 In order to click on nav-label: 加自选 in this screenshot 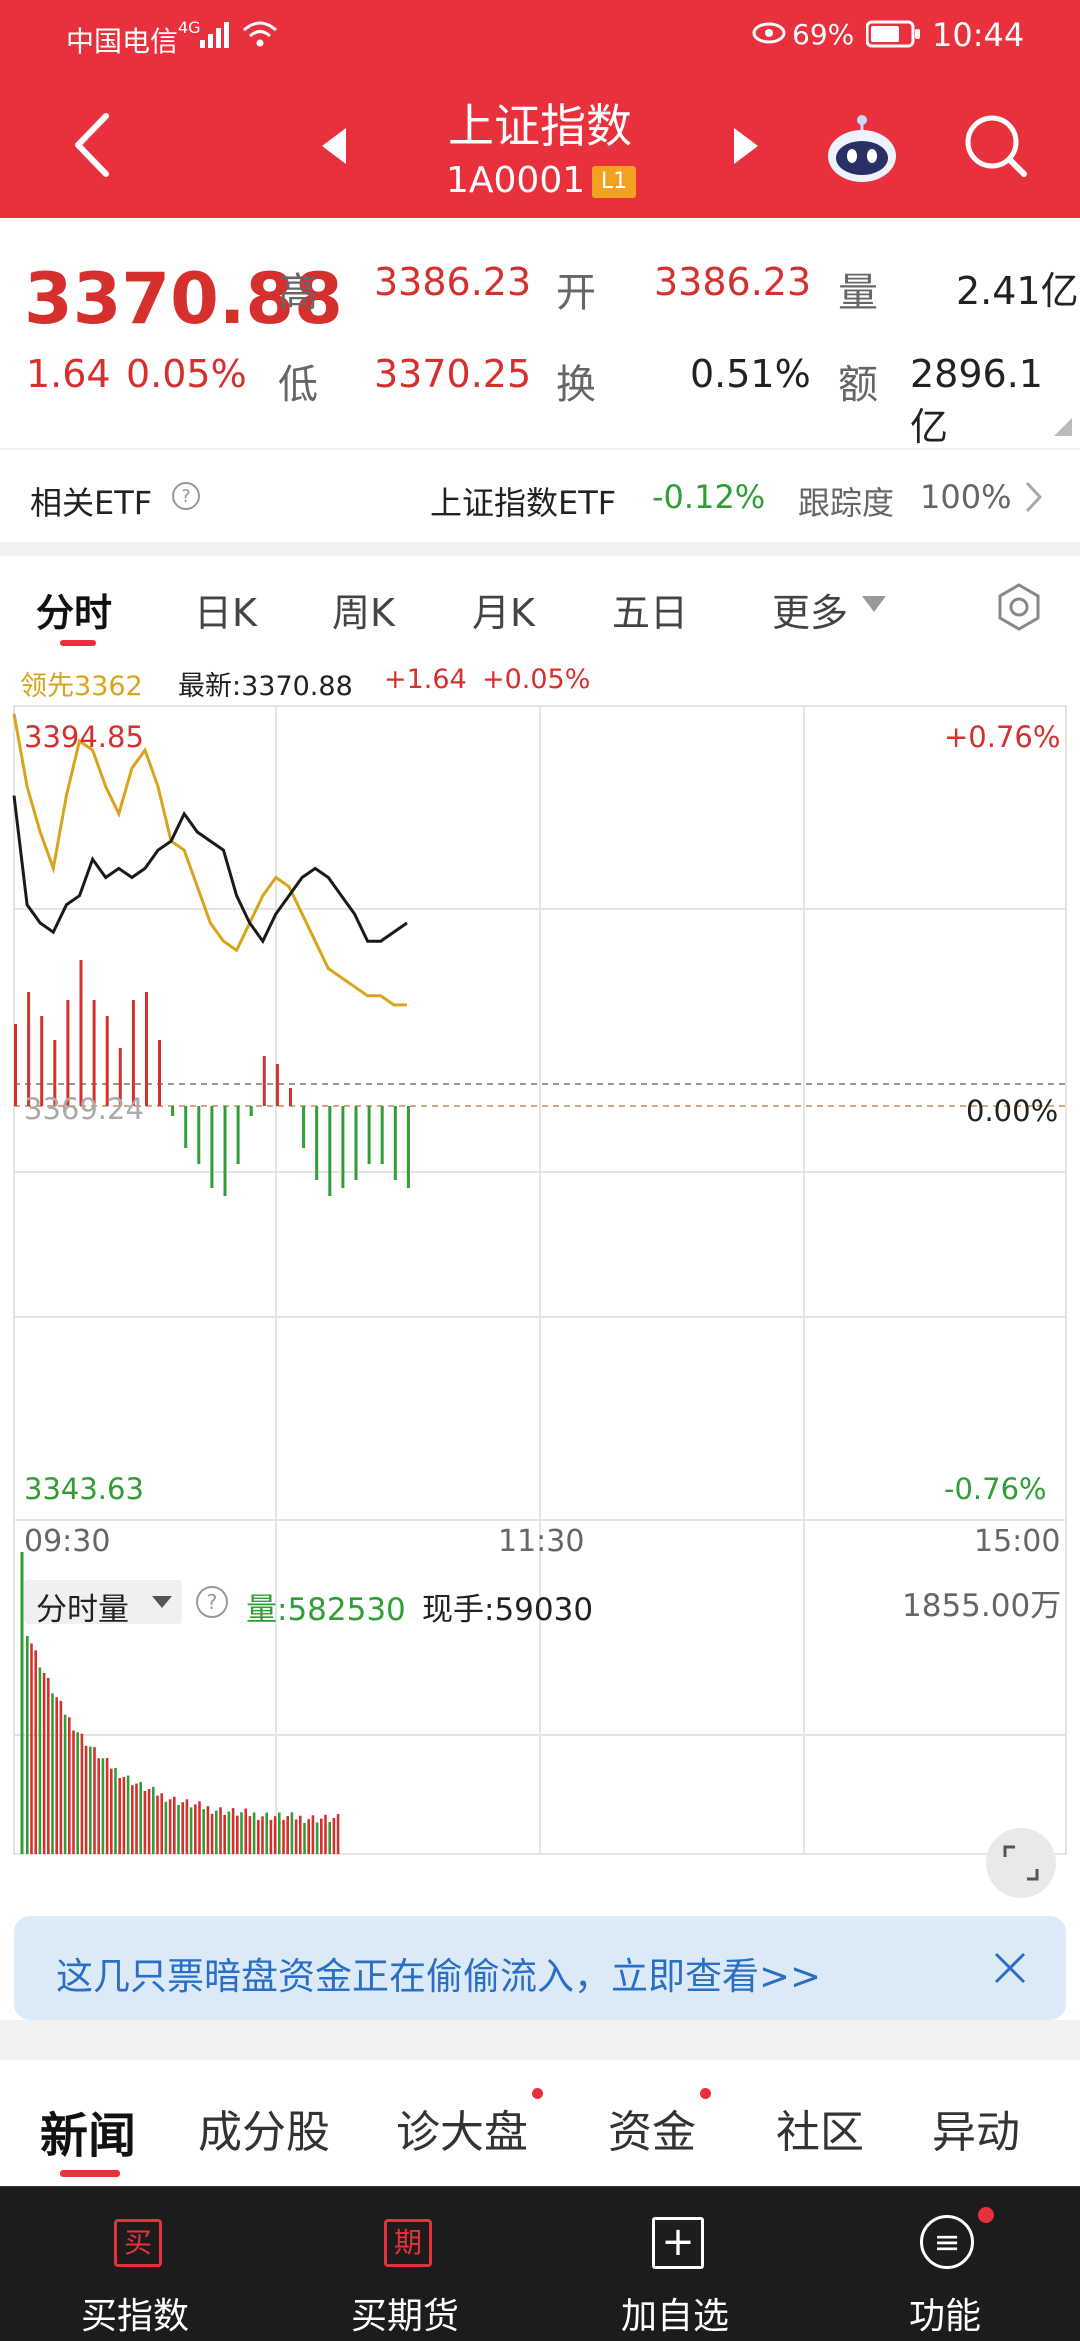, I will do `click(674, 2316)`.